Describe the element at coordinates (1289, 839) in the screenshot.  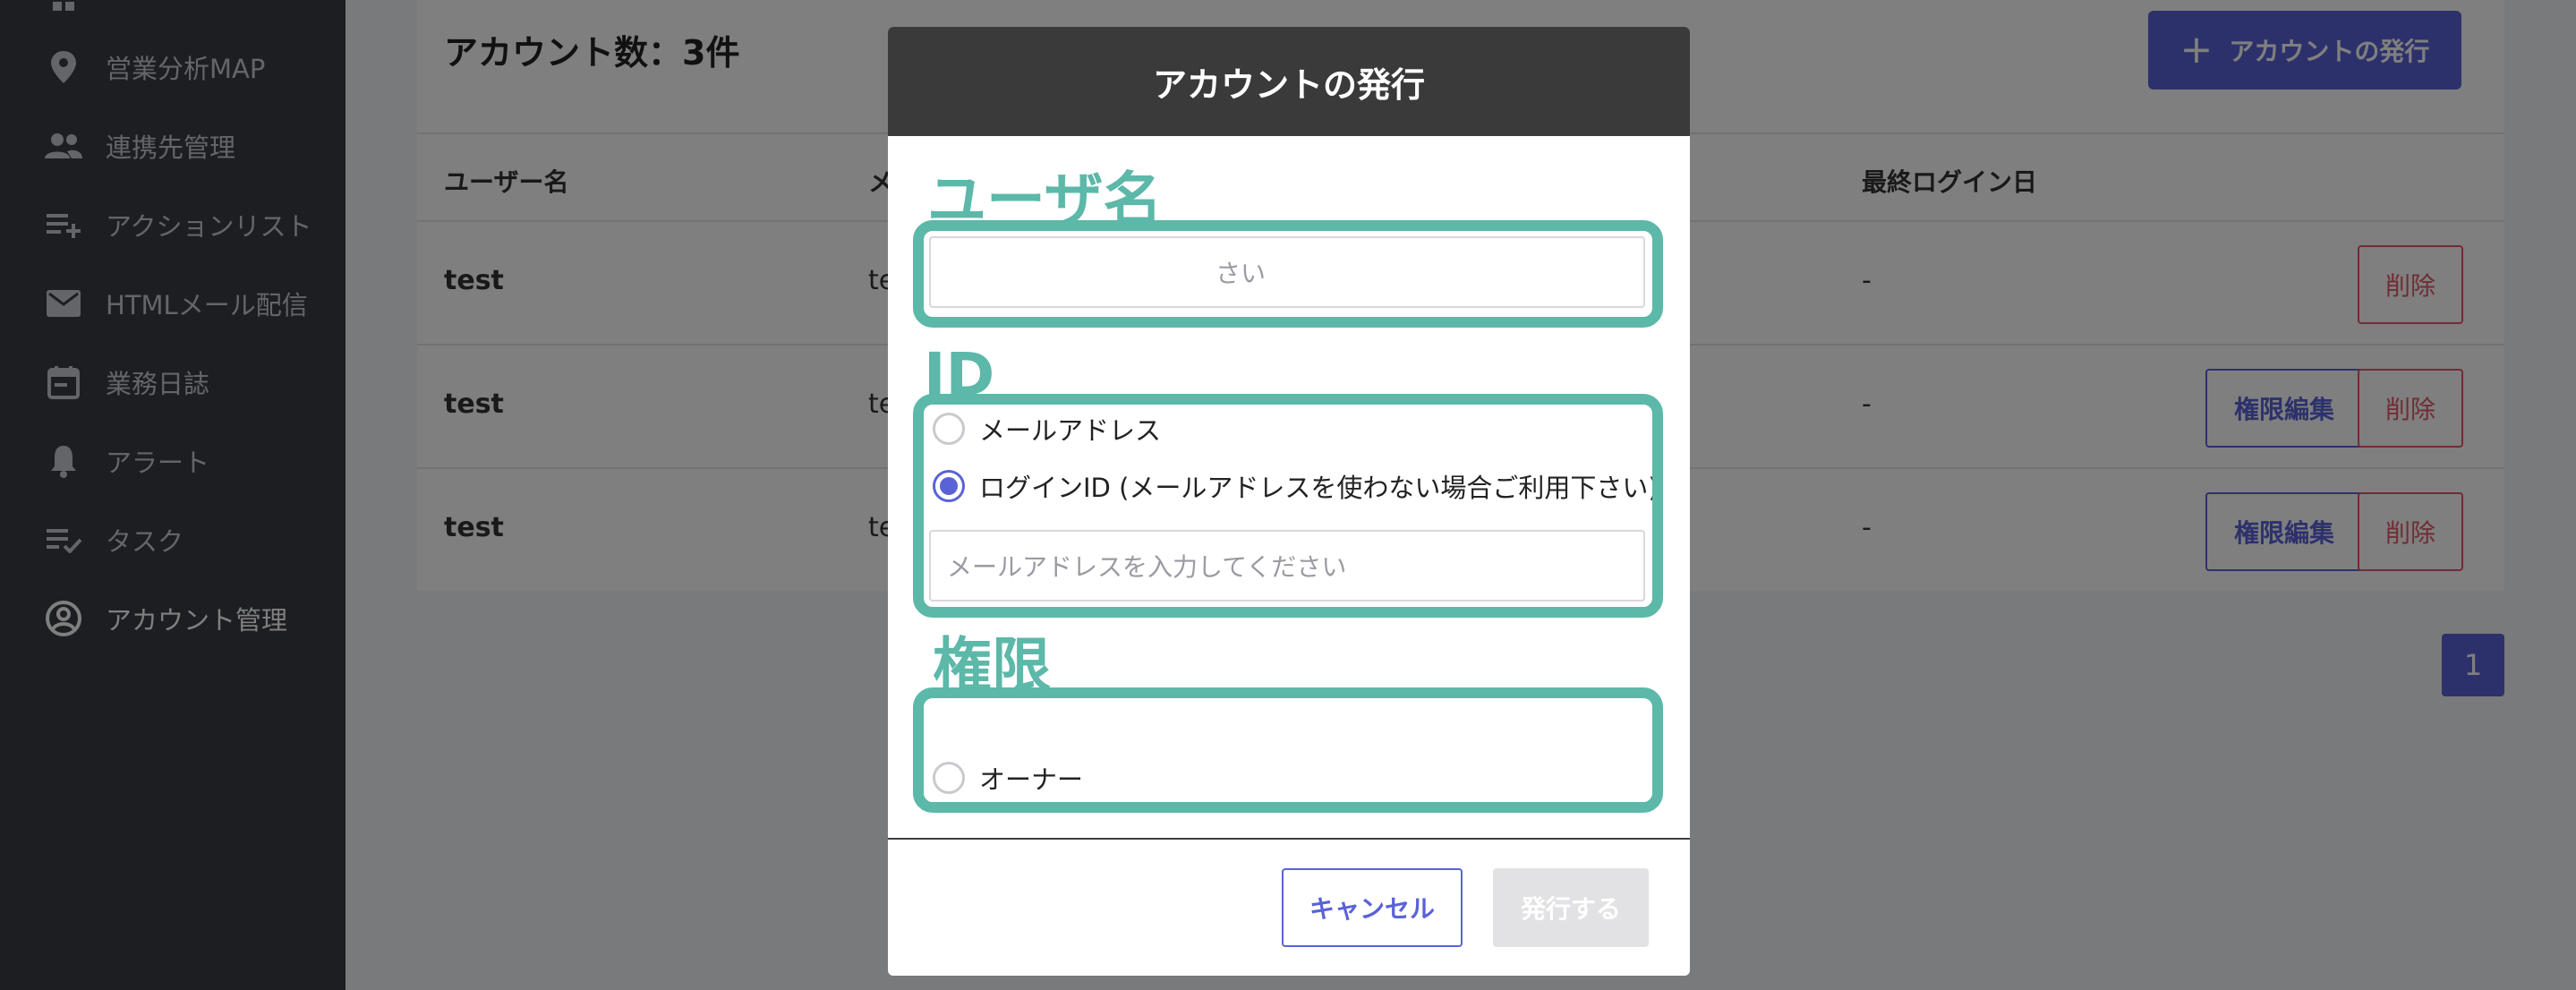
I see `modal-footer-divider` at that location.